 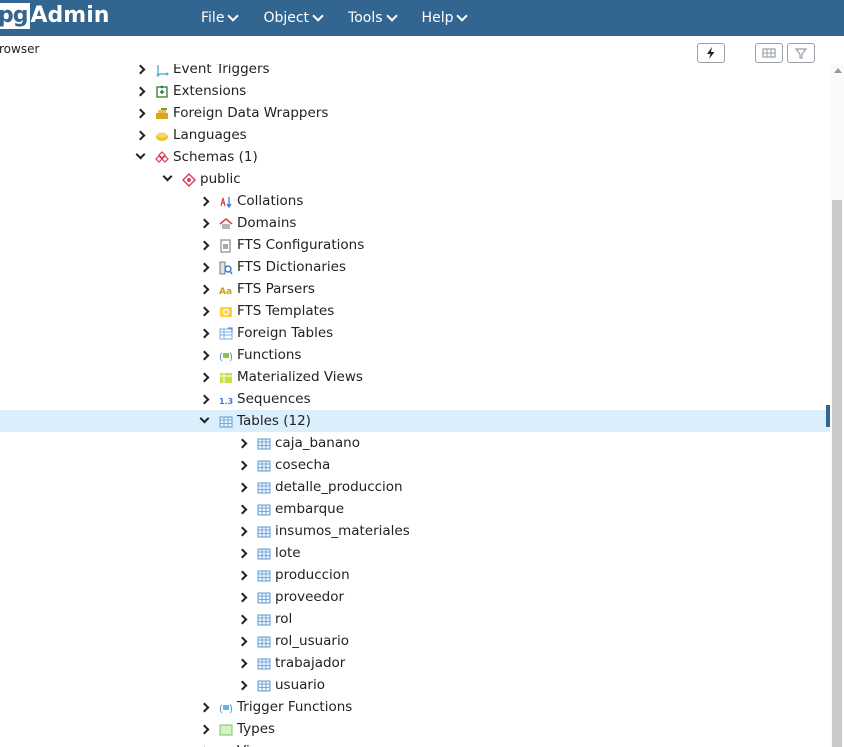 I want to click on tree-node-rol: rol, so click(x=415, y=619).